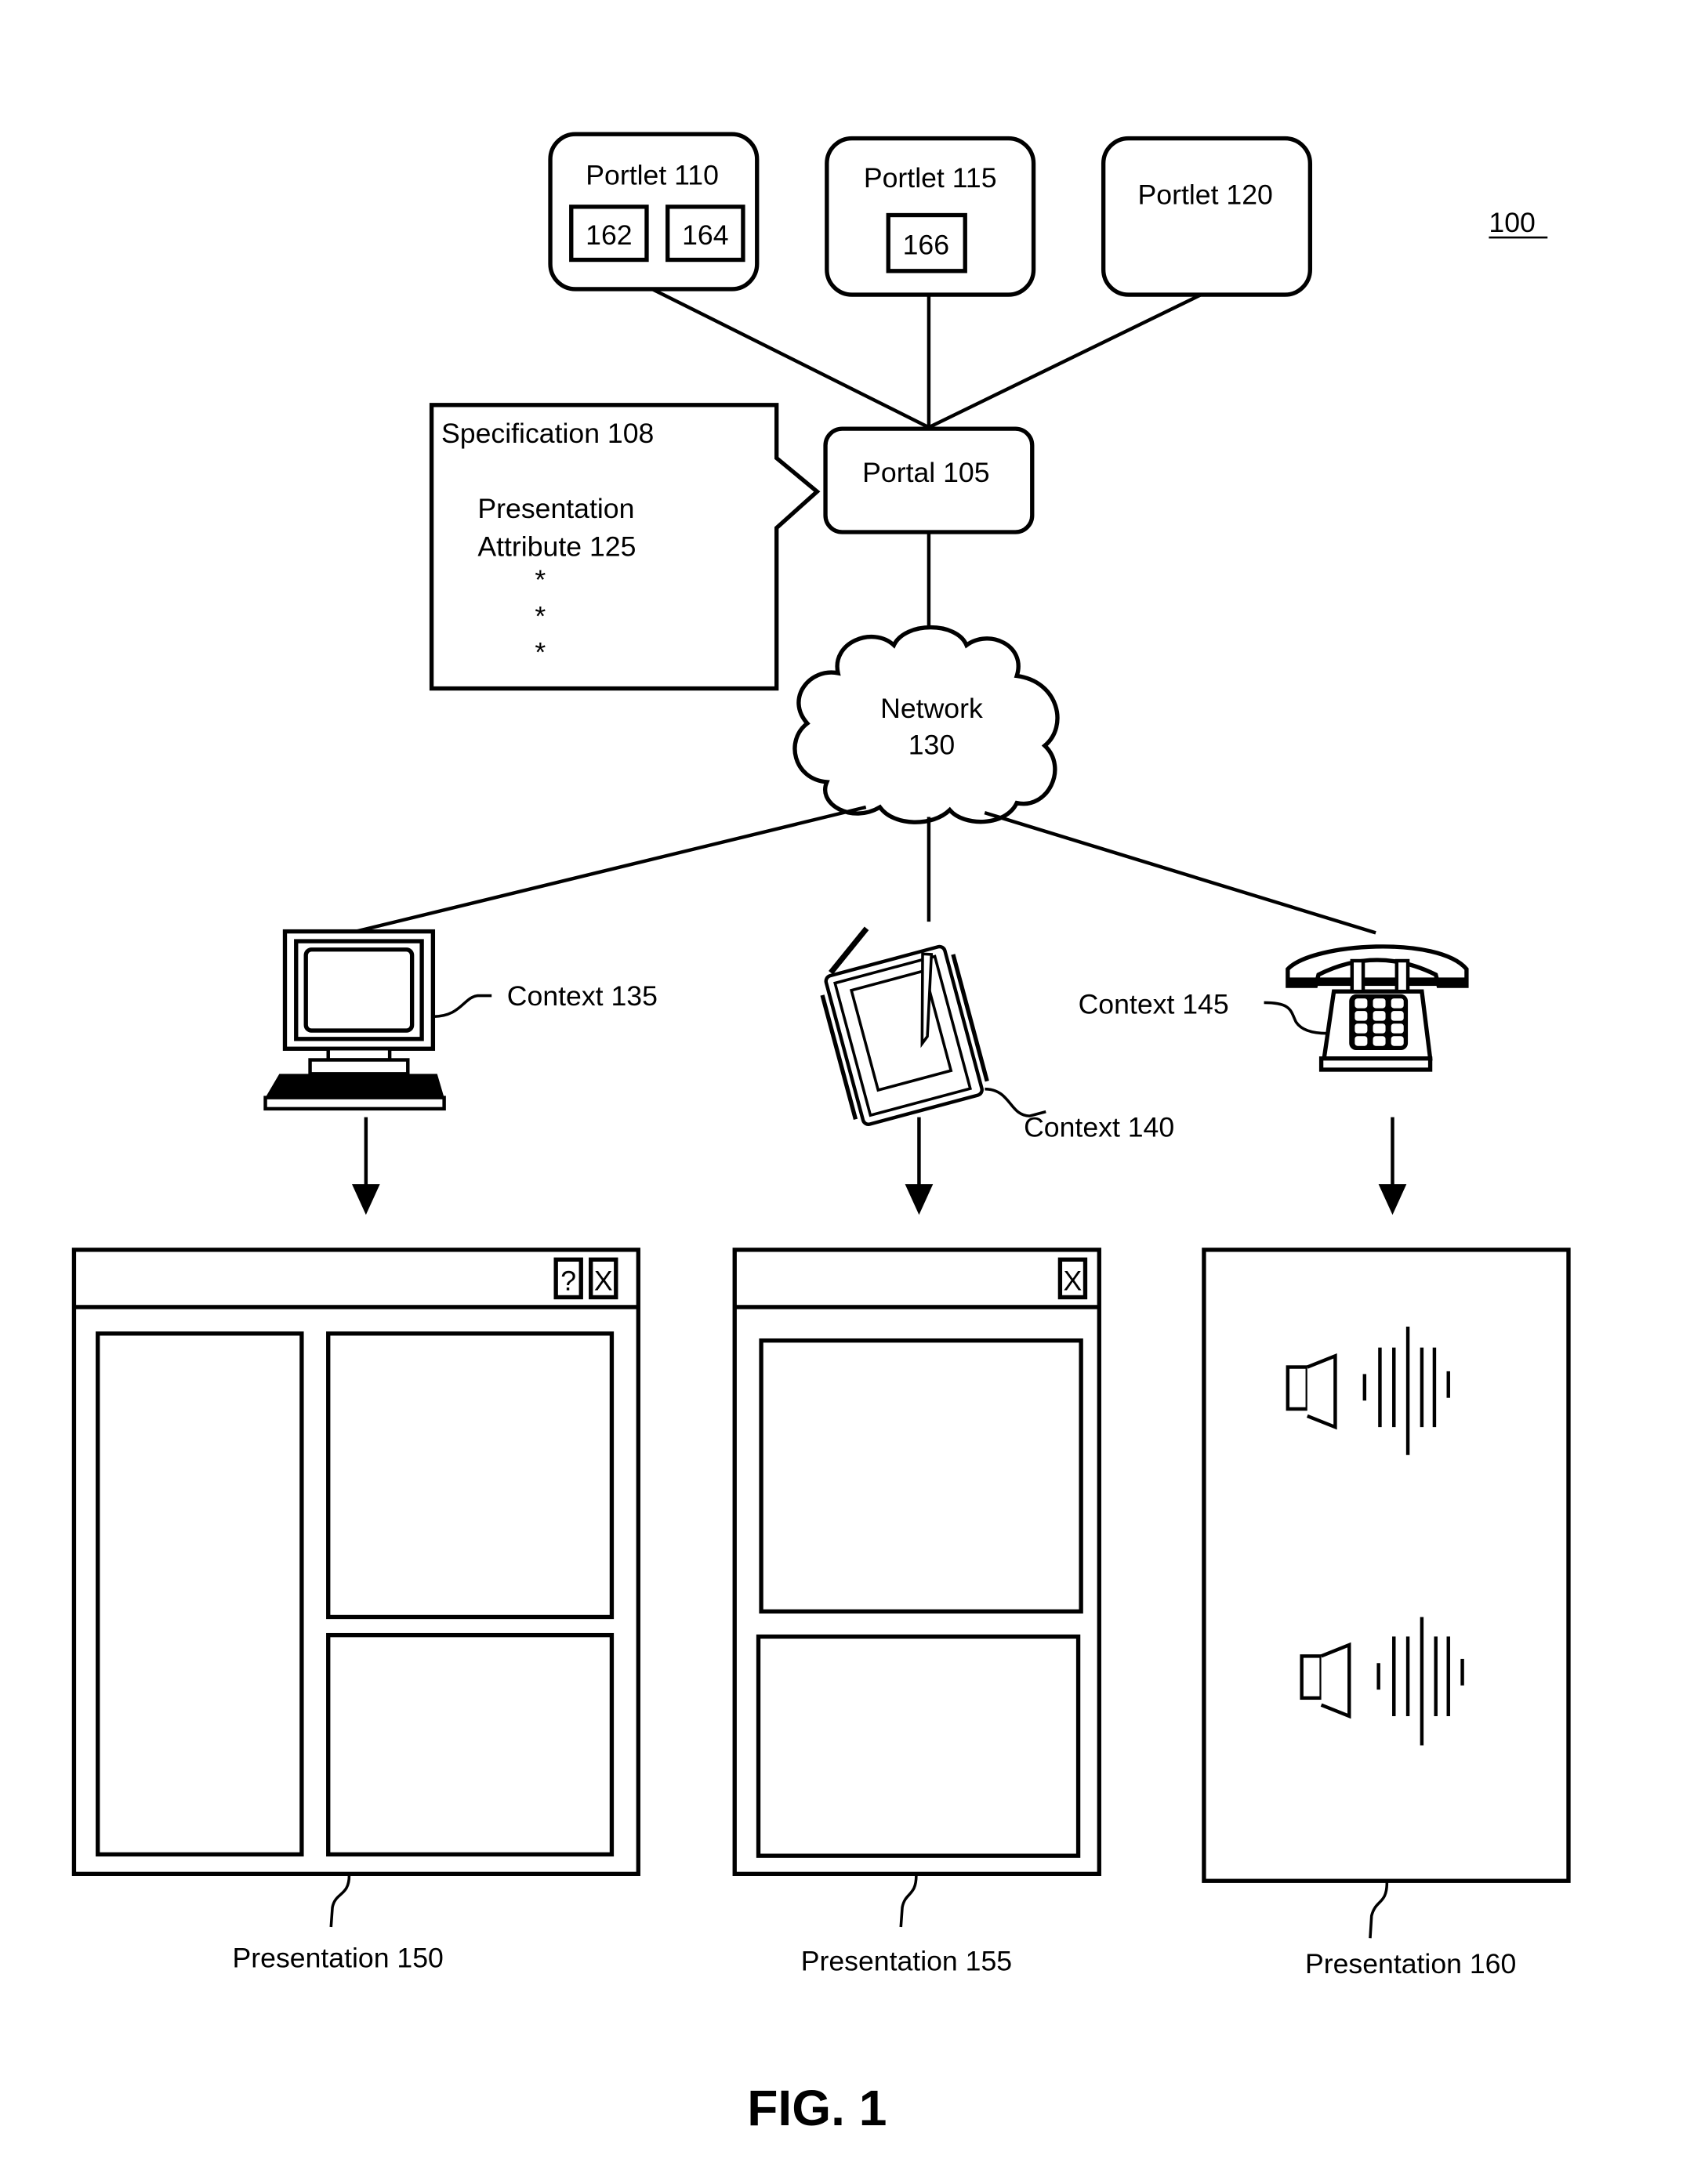 This screenshot has width=1690, height=2184. What do you see at coordinates (611, 869) in the screenshot?
I see `connector-computer` at bounding box center [611, 869].